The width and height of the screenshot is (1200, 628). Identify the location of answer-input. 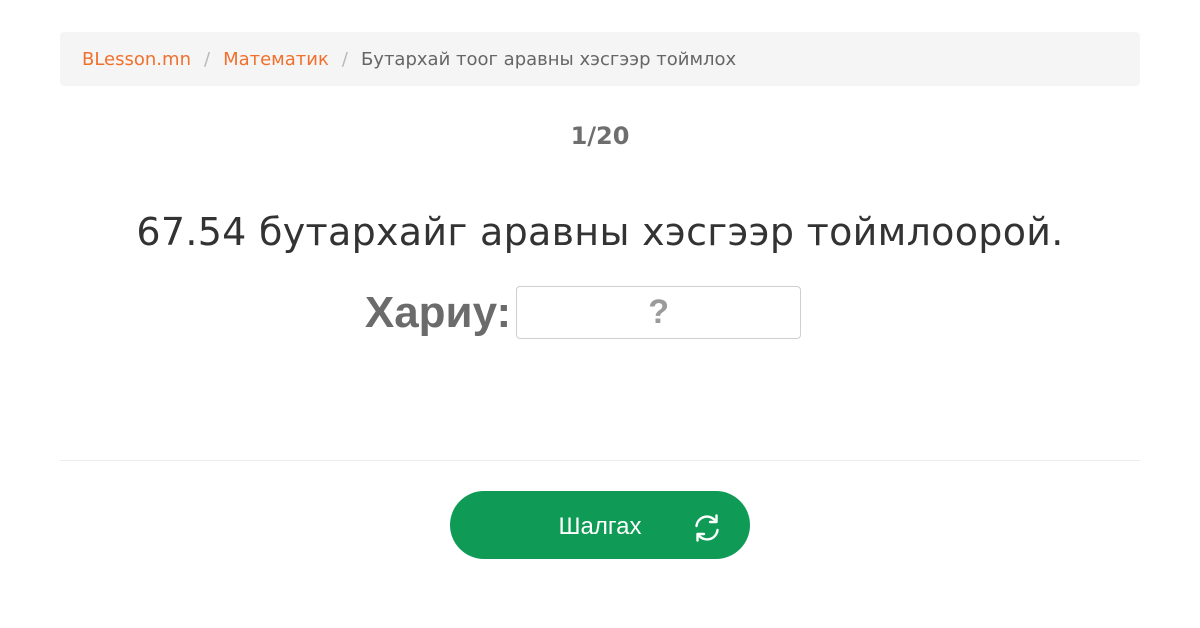
(659, 312).